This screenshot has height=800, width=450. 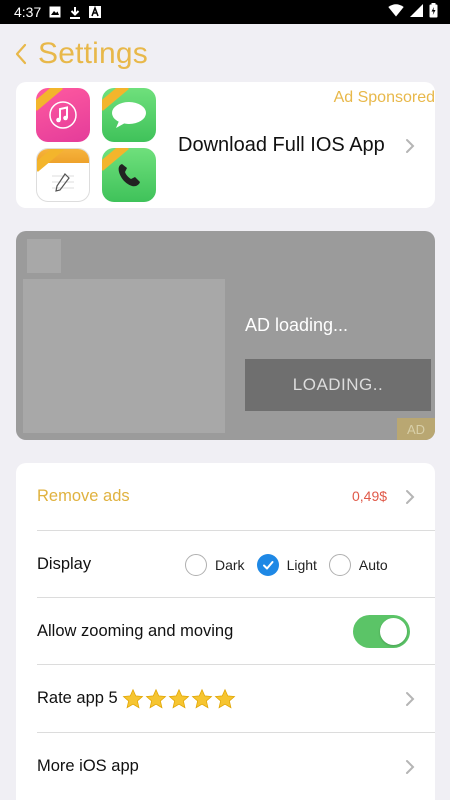 I want to click on radio-dark: Dark, so click(x=215, y=564).